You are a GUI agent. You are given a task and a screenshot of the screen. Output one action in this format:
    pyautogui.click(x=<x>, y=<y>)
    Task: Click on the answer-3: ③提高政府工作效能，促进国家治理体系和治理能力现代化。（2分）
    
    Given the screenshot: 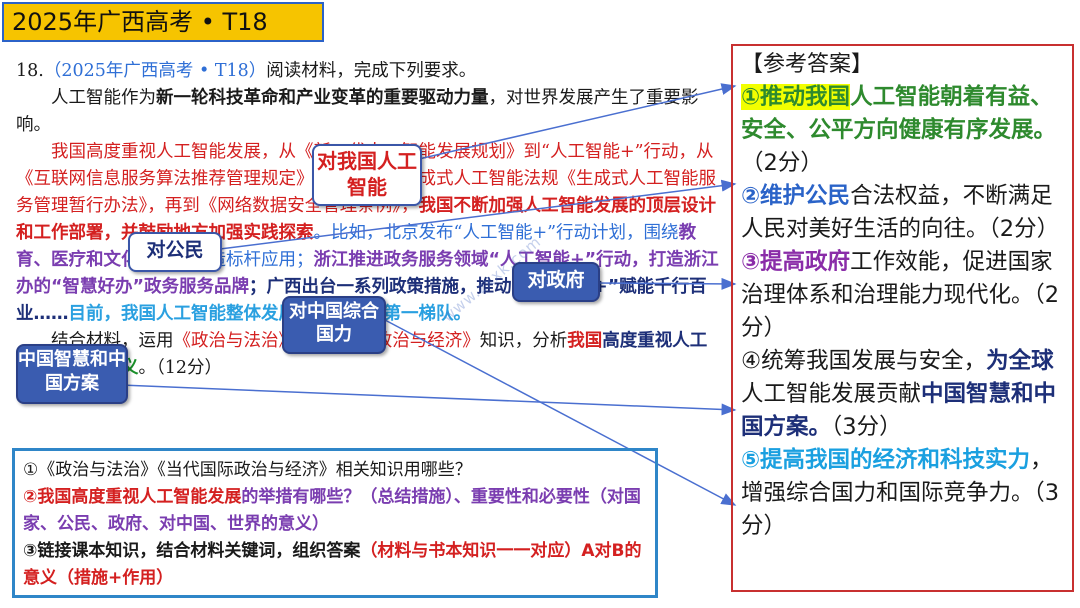 What is the action you would take?
    pyautogui.click(x=900, y=295)
    